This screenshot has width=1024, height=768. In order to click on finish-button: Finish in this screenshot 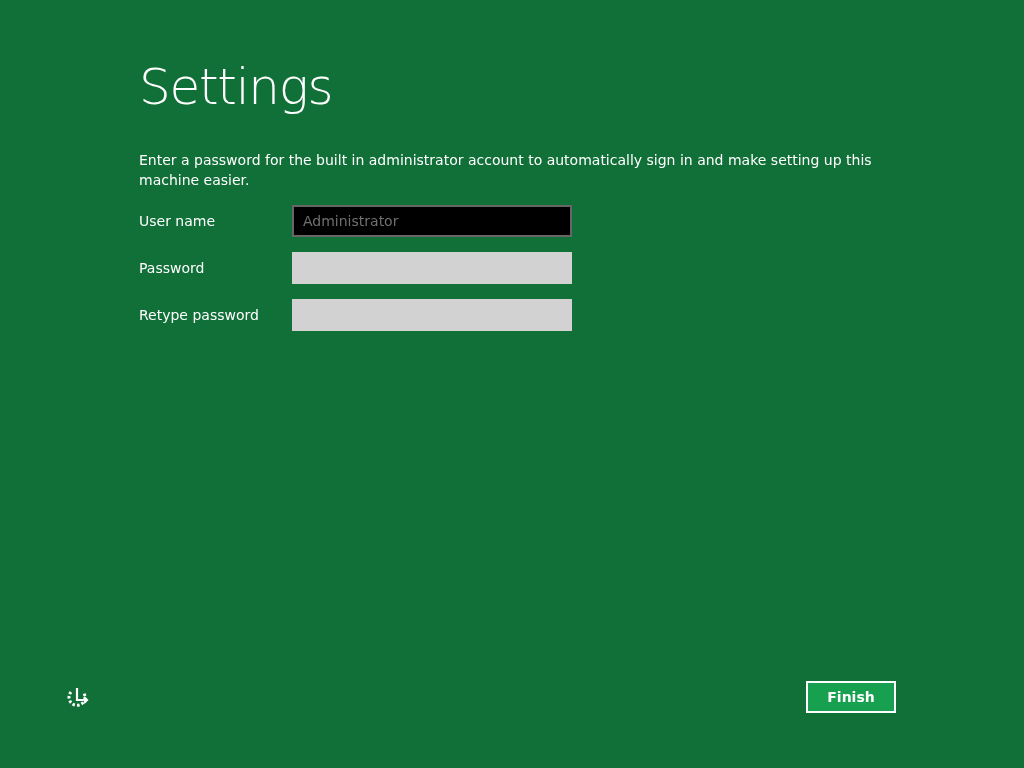, I will do `click(851, 697)`.